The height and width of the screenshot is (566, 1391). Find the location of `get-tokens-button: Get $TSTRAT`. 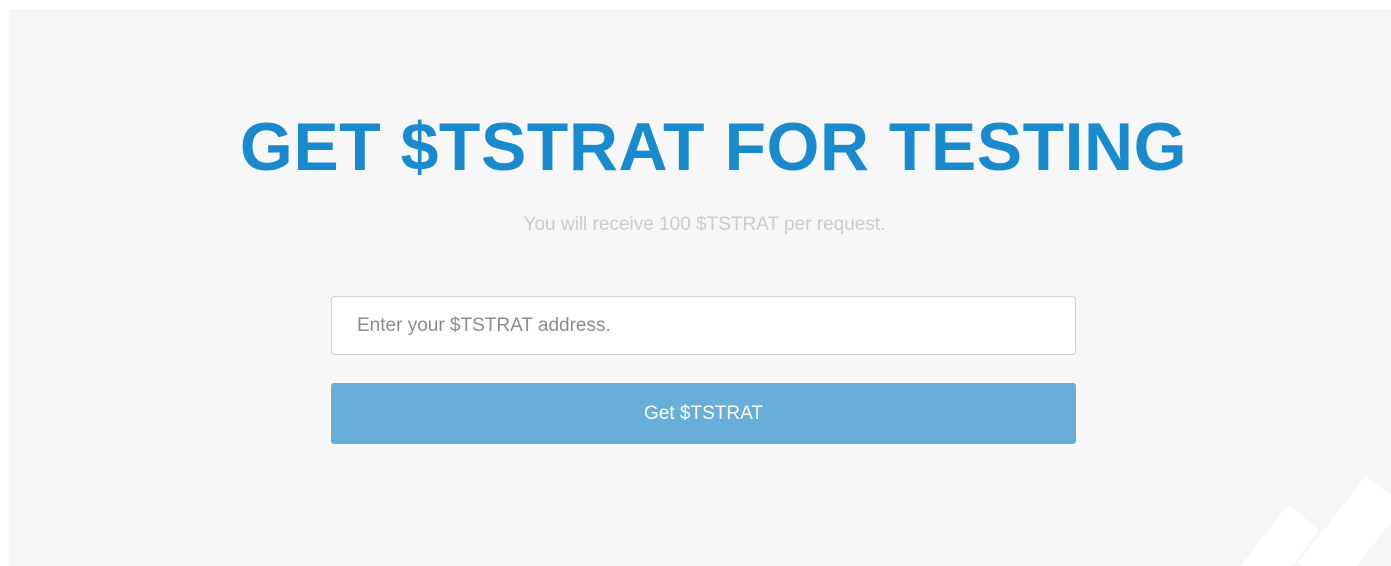

get-tokens-button: Get $TSTRAT is located at coordinates (703, 413).